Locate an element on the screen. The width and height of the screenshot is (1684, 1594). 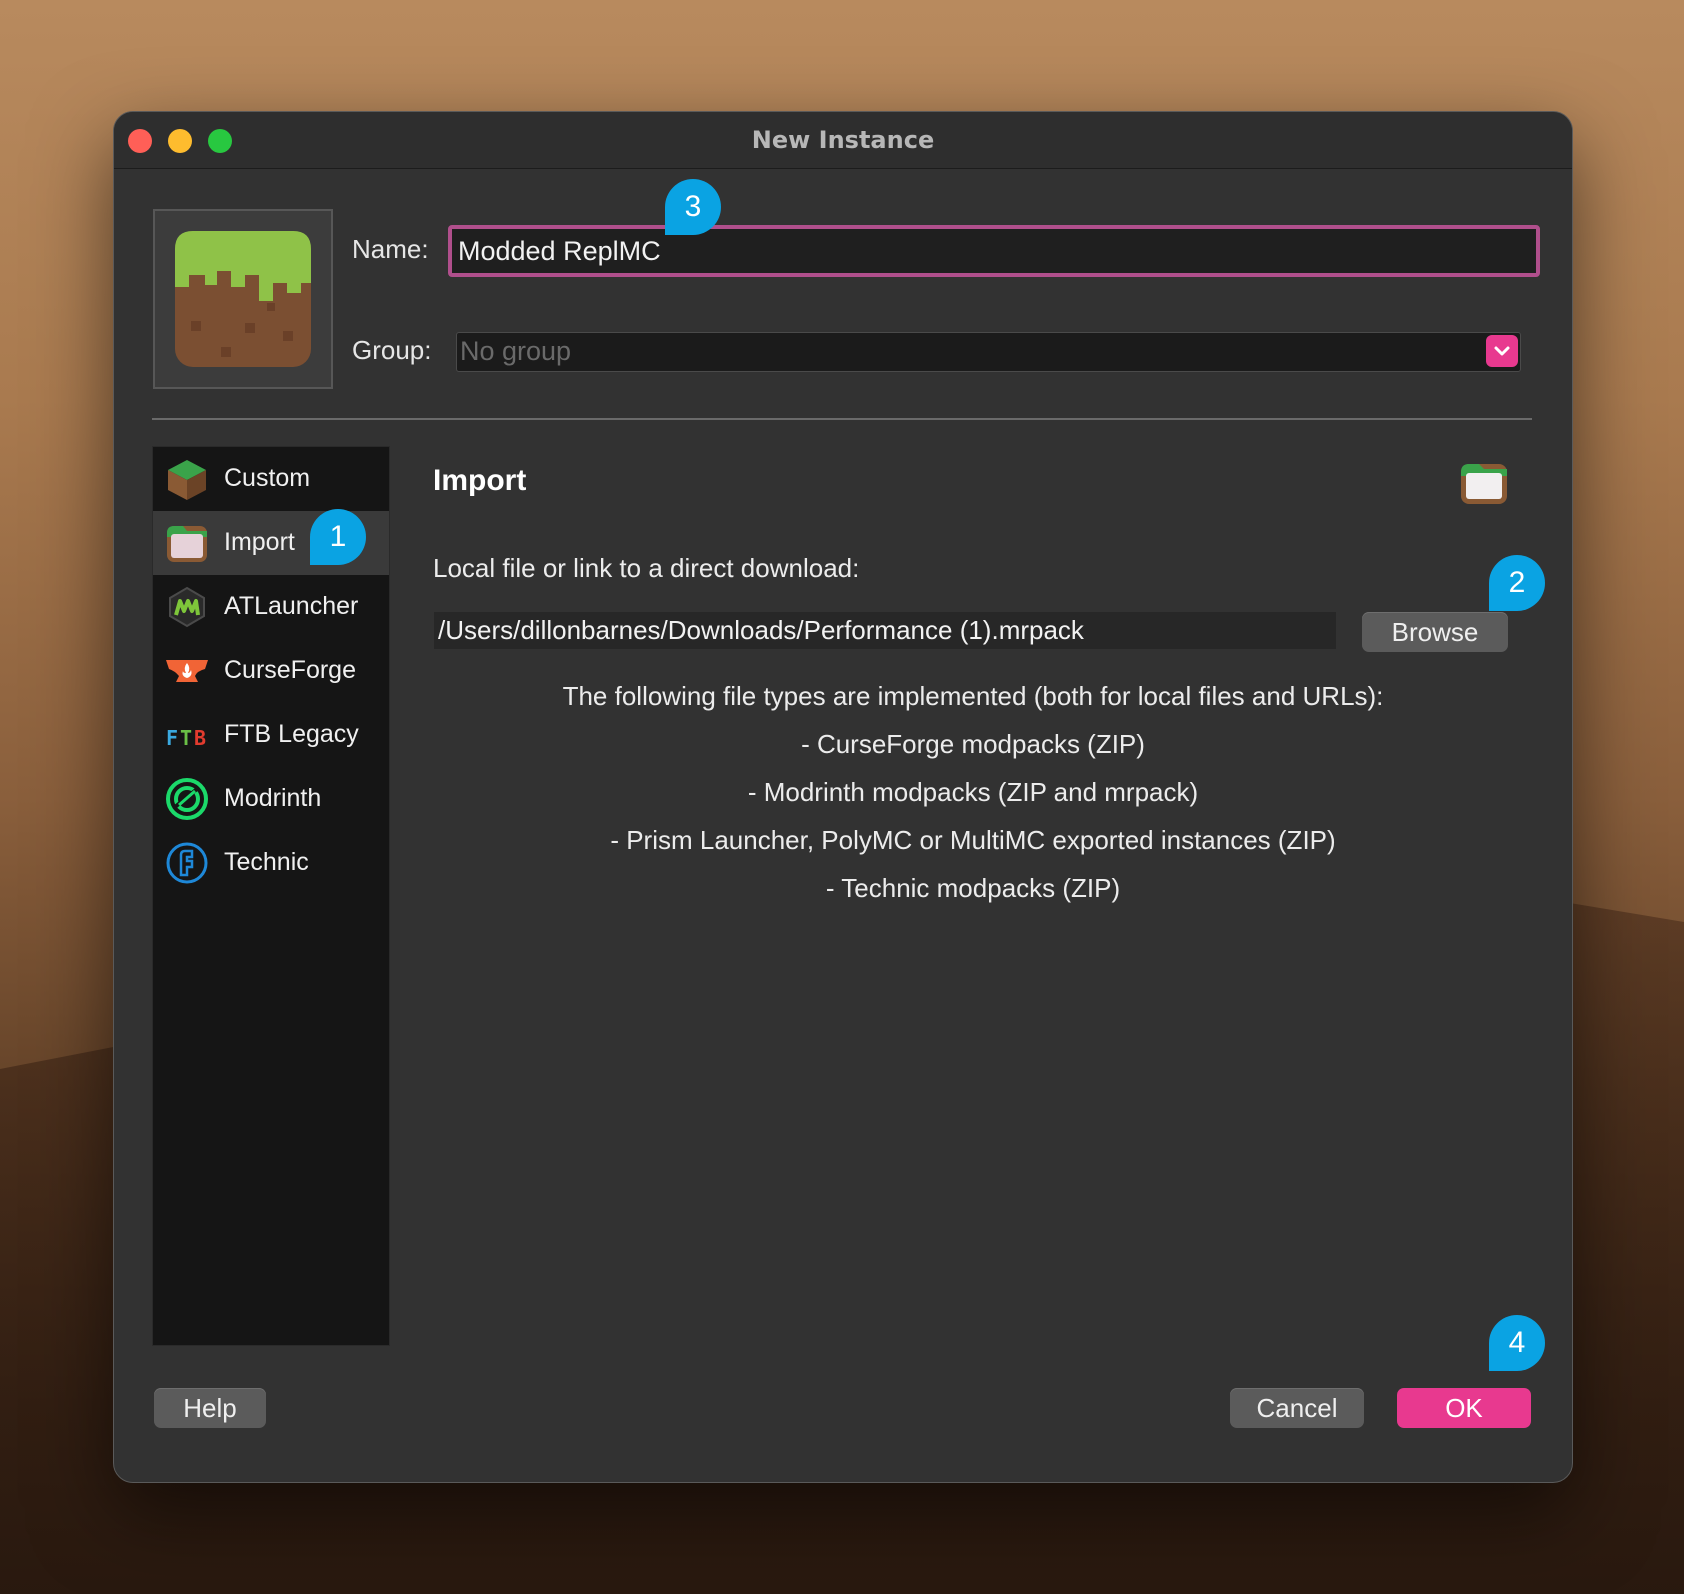
sidebar-item-label: Modrinth is located at coordinates (273, 798).